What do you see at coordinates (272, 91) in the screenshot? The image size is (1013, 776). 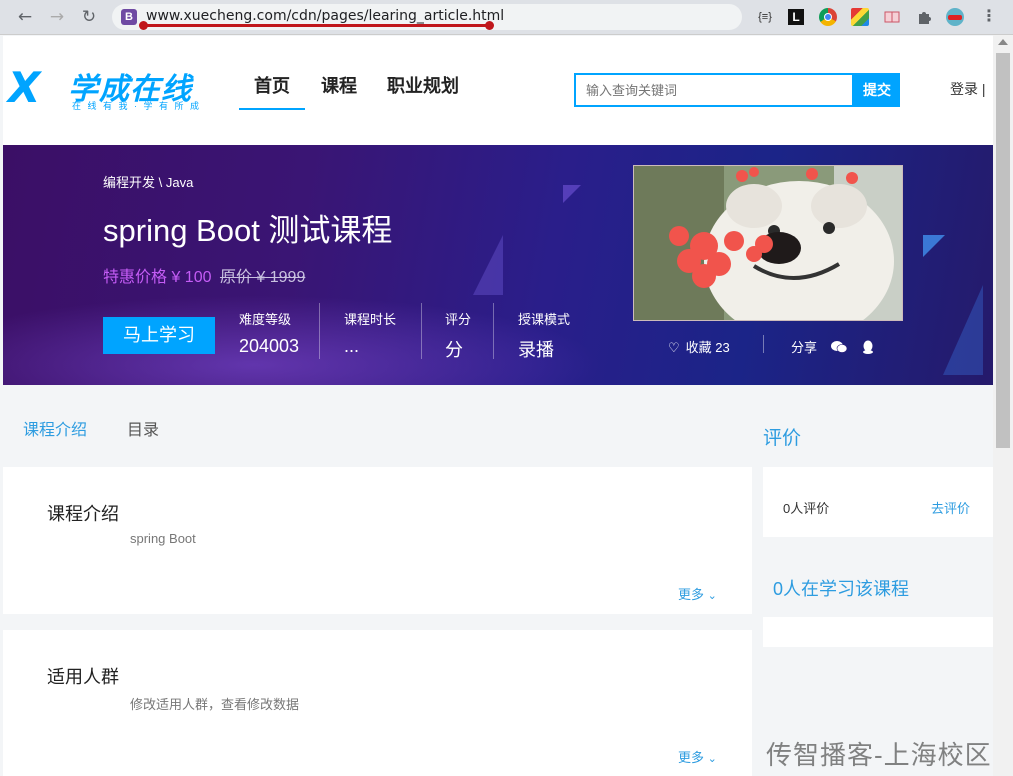 I see `nav-home: 首页` at bounding box center [272, 91].